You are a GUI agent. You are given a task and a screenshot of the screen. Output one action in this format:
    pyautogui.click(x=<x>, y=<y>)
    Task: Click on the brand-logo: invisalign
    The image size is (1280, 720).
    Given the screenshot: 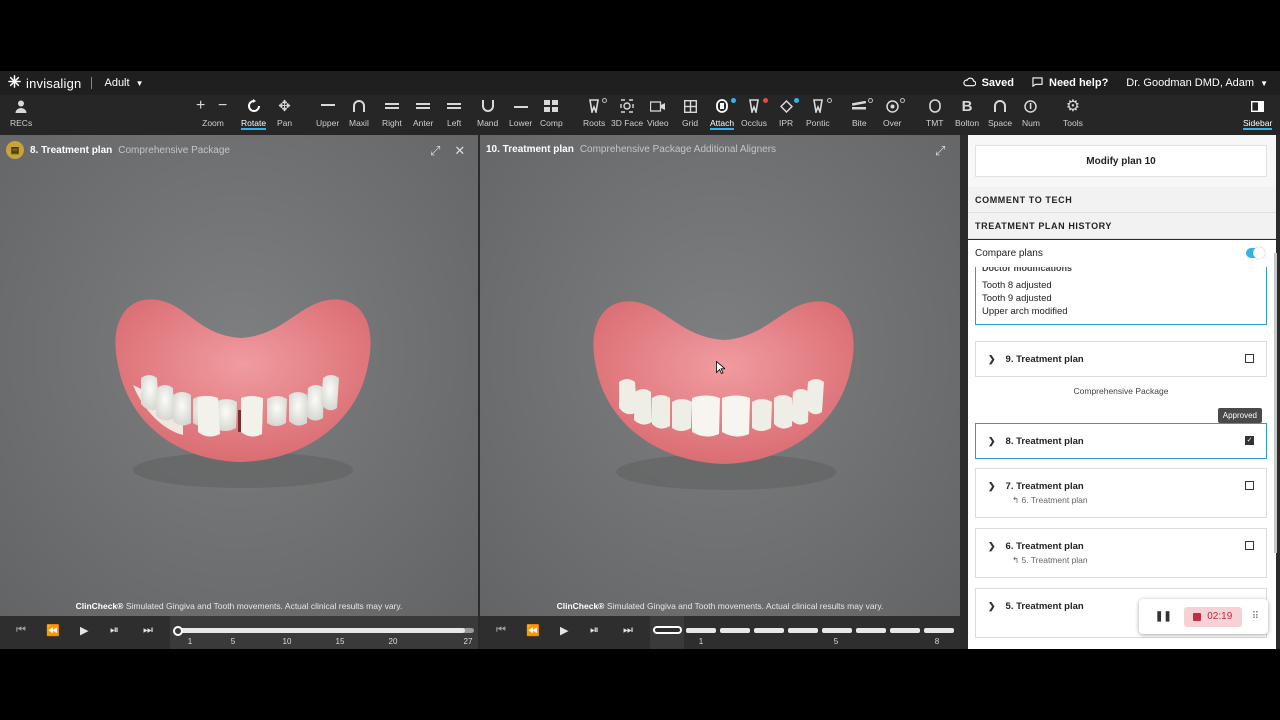 What is the action you would take?
    pyautogui.click(x=44, y=83)
    